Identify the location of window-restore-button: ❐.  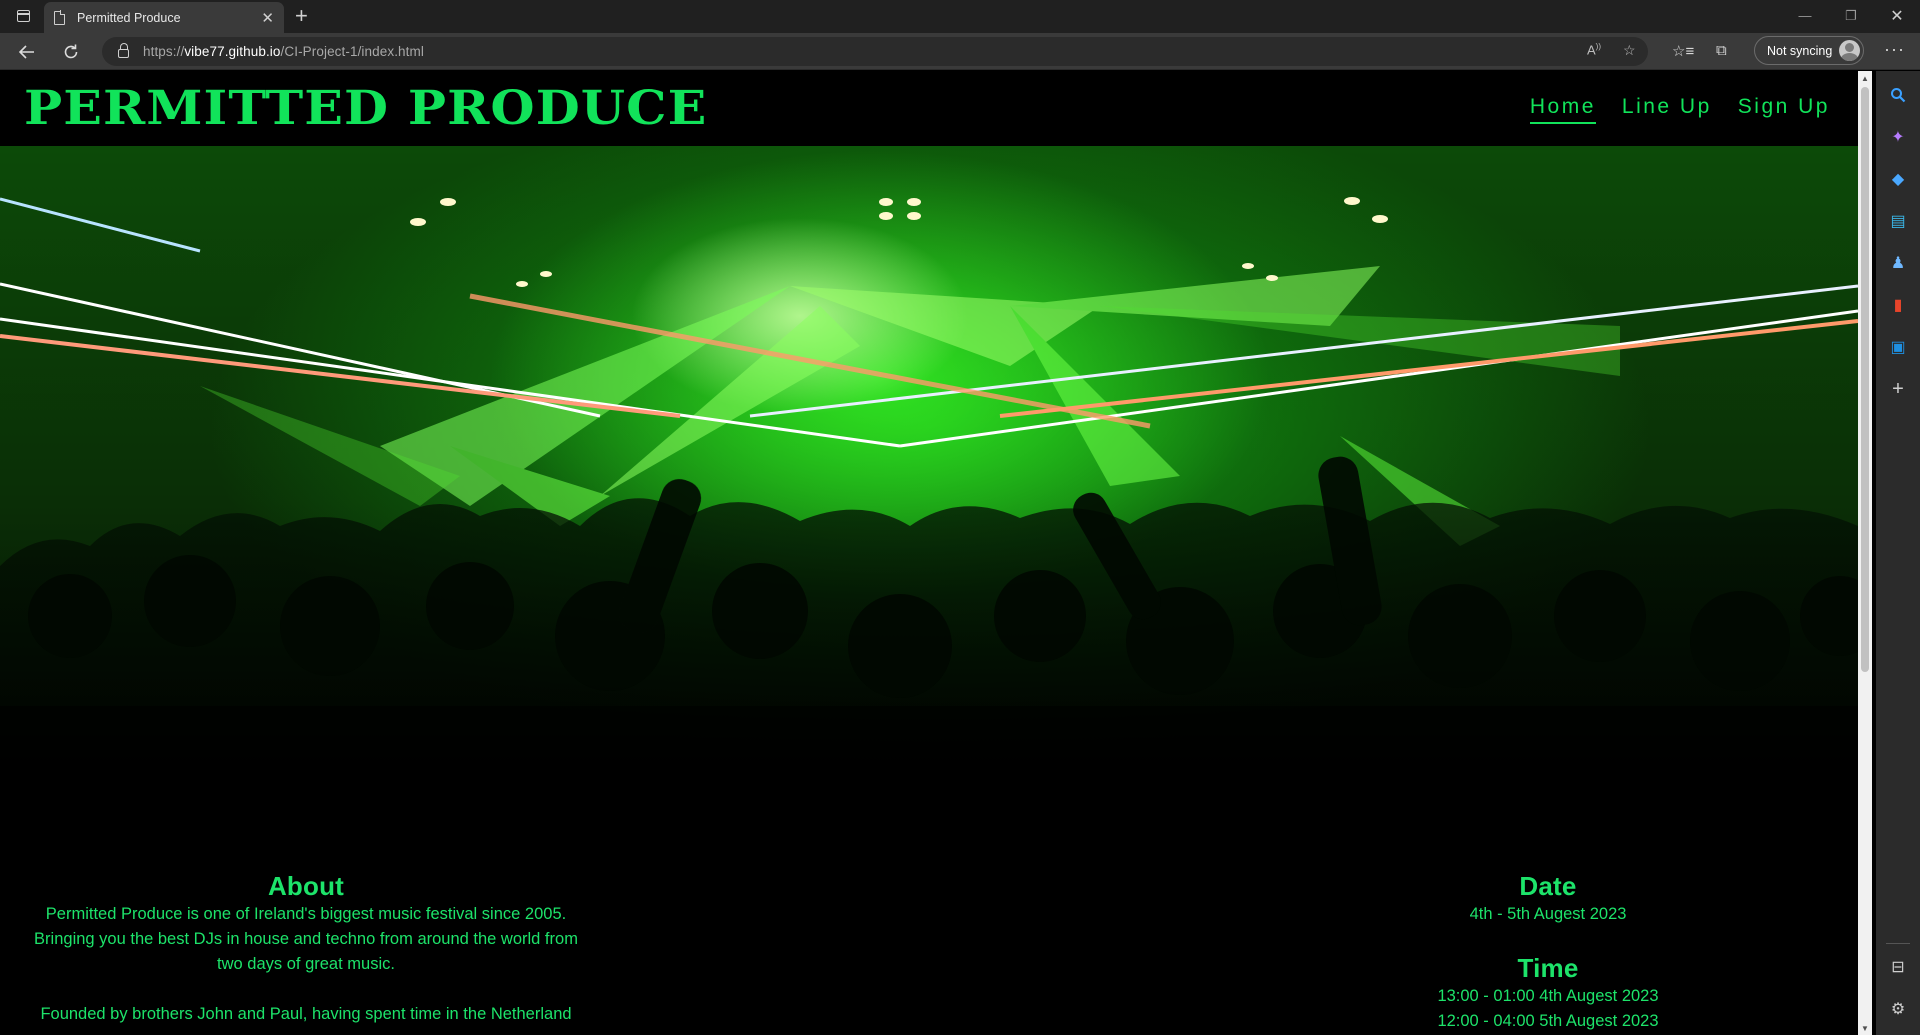
(1851, 15).